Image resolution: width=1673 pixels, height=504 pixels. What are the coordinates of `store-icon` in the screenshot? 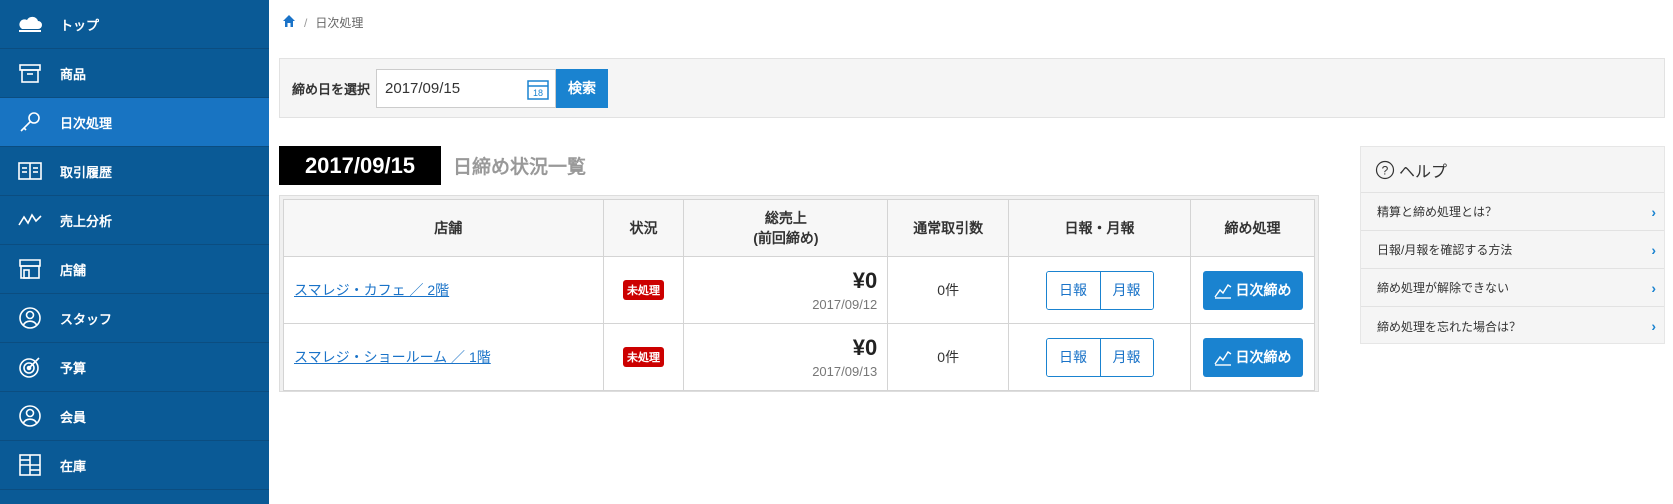 It's located at (30, 269).